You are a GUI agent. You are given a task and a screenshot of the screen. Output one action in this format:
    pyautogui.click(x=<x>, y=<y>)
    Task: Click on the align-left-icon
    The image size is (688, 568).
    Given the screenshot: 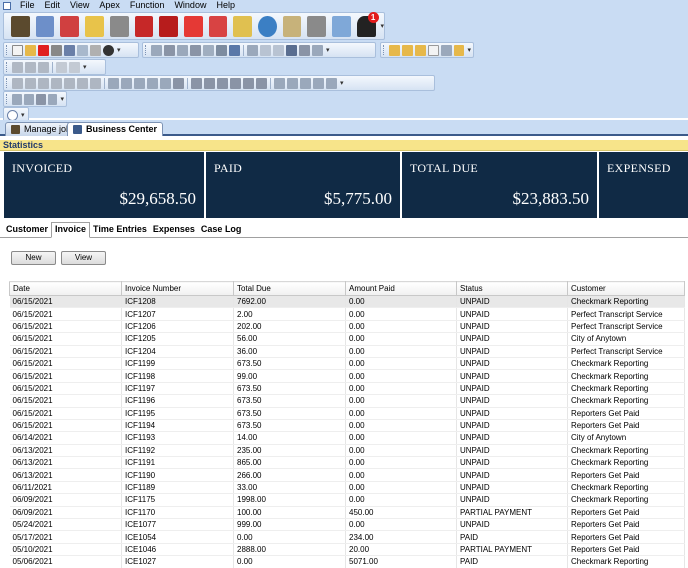 What is the action you would take?
    pyautogui.click(x=56, y=83)
    